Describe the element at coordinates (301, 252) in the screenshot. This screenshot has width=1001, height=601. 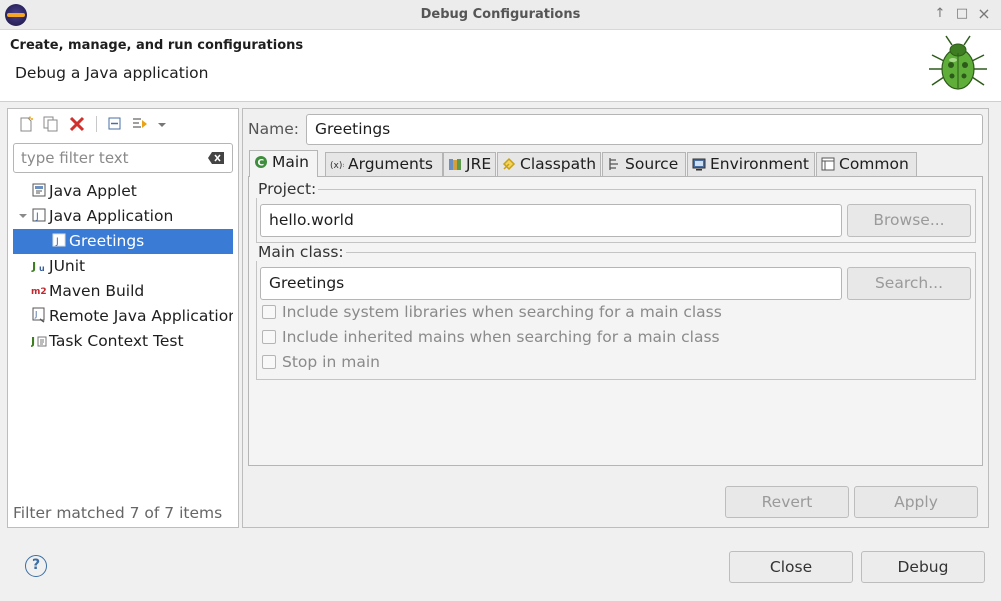
I see `main-class-label: Main class:` at that location.